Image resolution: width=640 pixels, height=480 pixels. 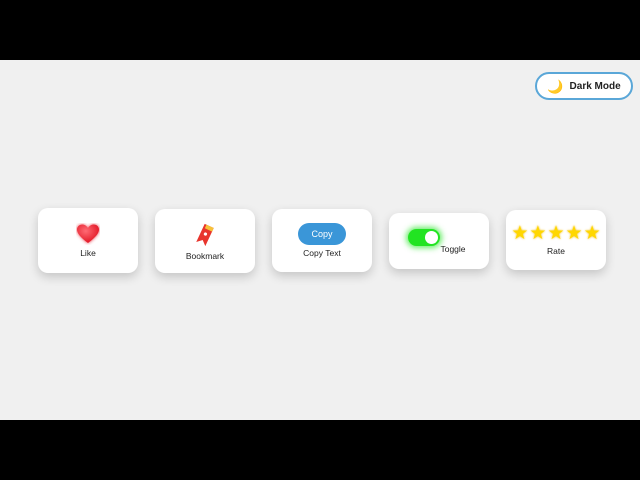 I want to click on copy-card: Copy Copy Text, so click(x=322, y=240).